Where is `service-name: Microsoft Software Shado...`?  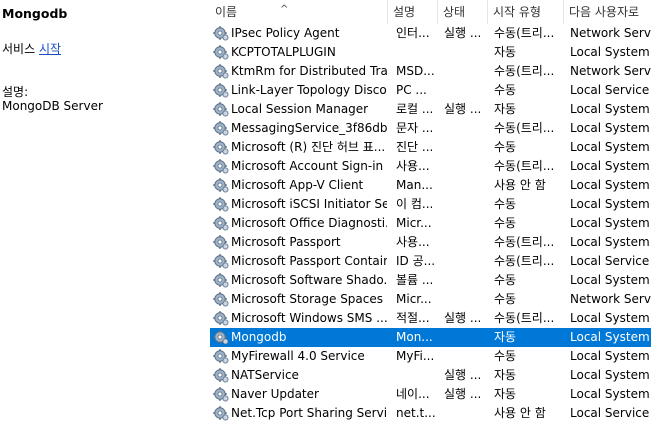
service-name: Microsoft Software Shado... is located at coordinates (309, 280).